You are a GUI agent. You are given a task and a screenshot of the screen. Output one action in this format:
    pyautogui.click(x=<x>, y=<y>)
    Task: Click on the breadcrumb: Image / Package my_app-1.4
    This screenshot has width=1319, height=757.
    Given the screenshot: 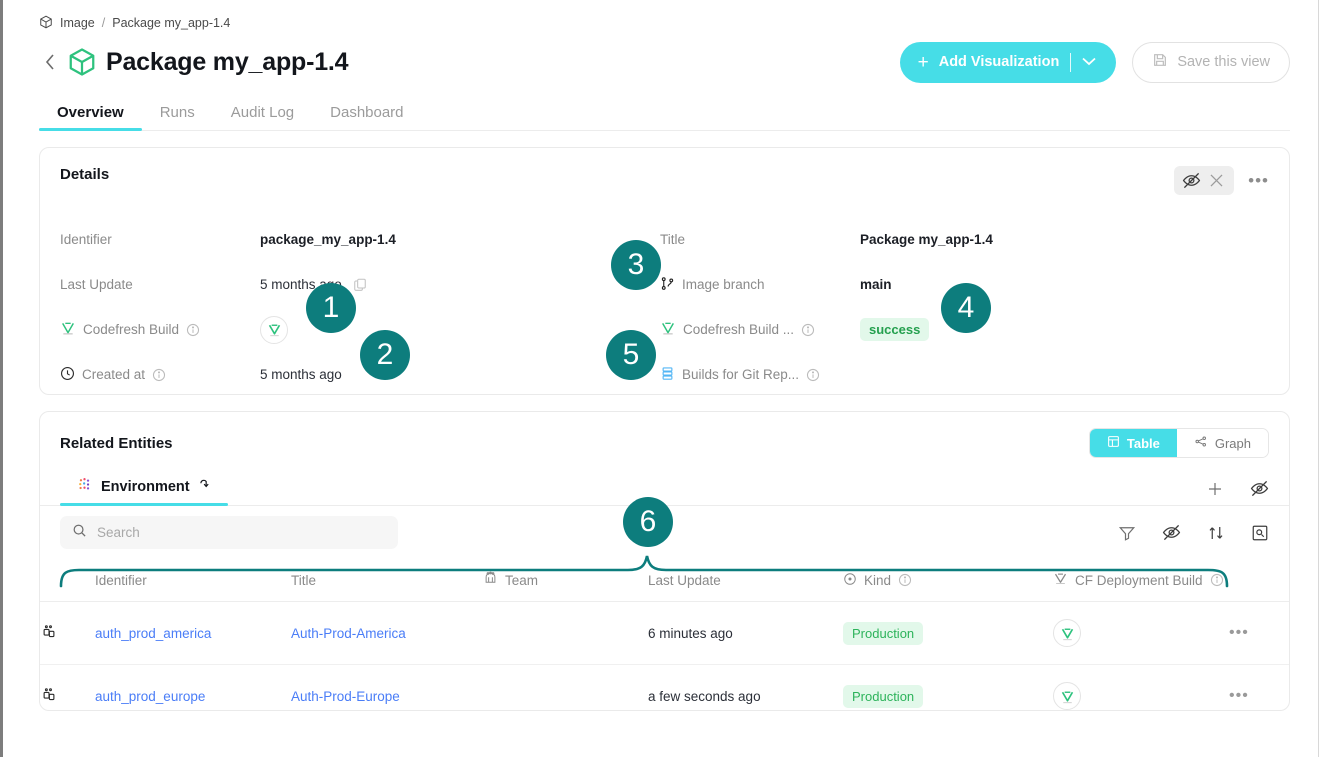 What is the action you would take?
    pyautogui.click(x=664, y=18)
    